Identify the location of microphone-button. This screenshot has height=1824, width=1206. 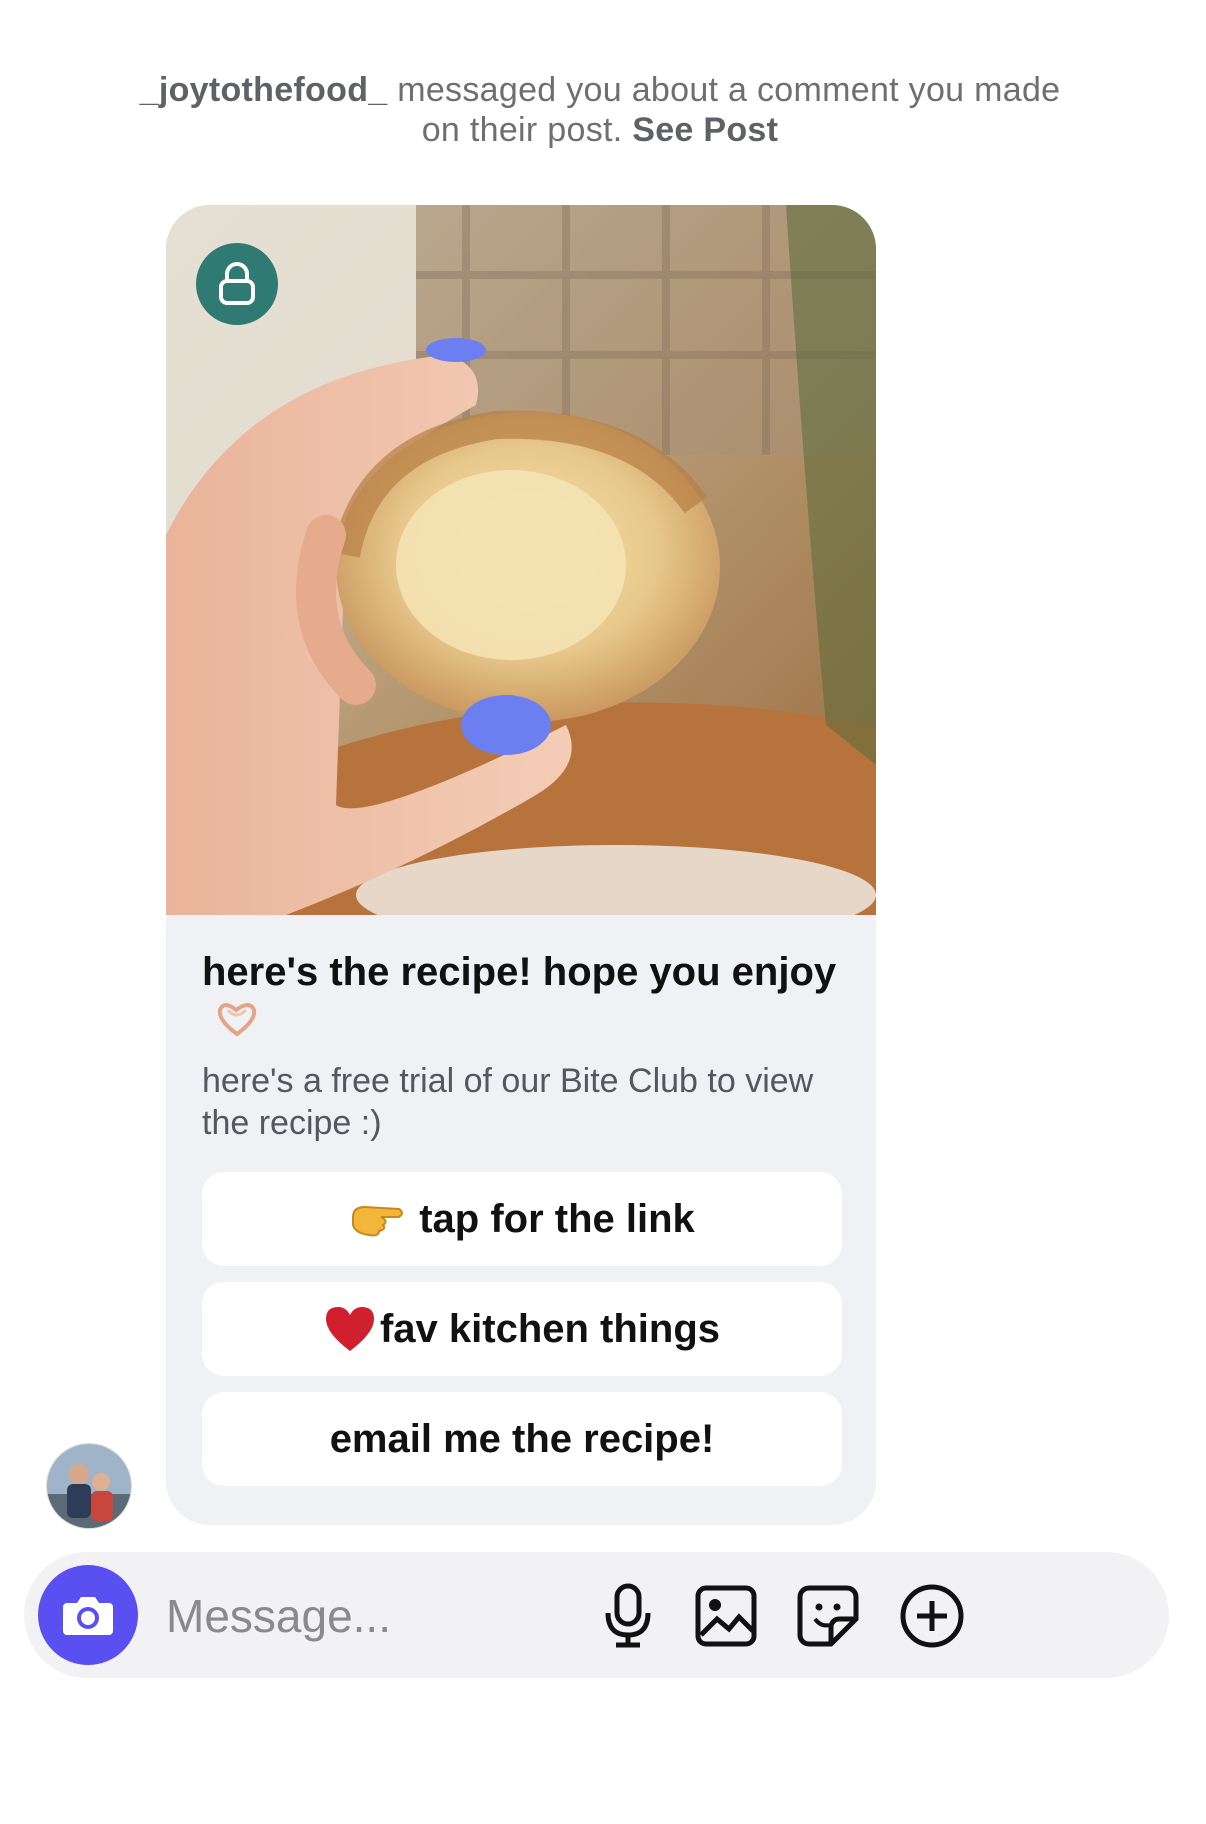
(628, 1616).